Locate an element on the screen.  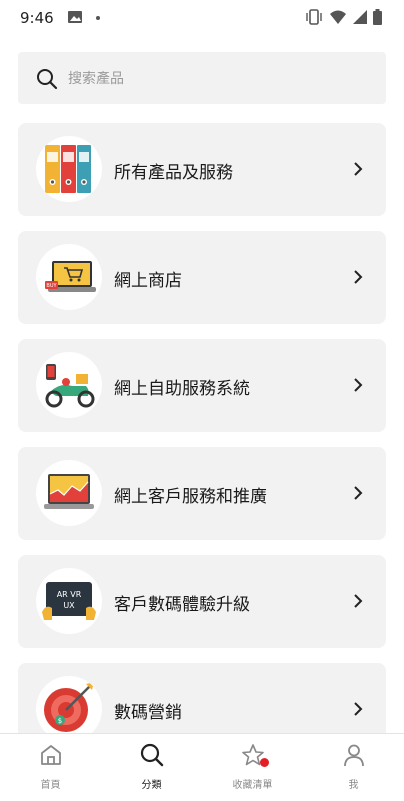
wishlist-badge is located at coordinates (264, 762).